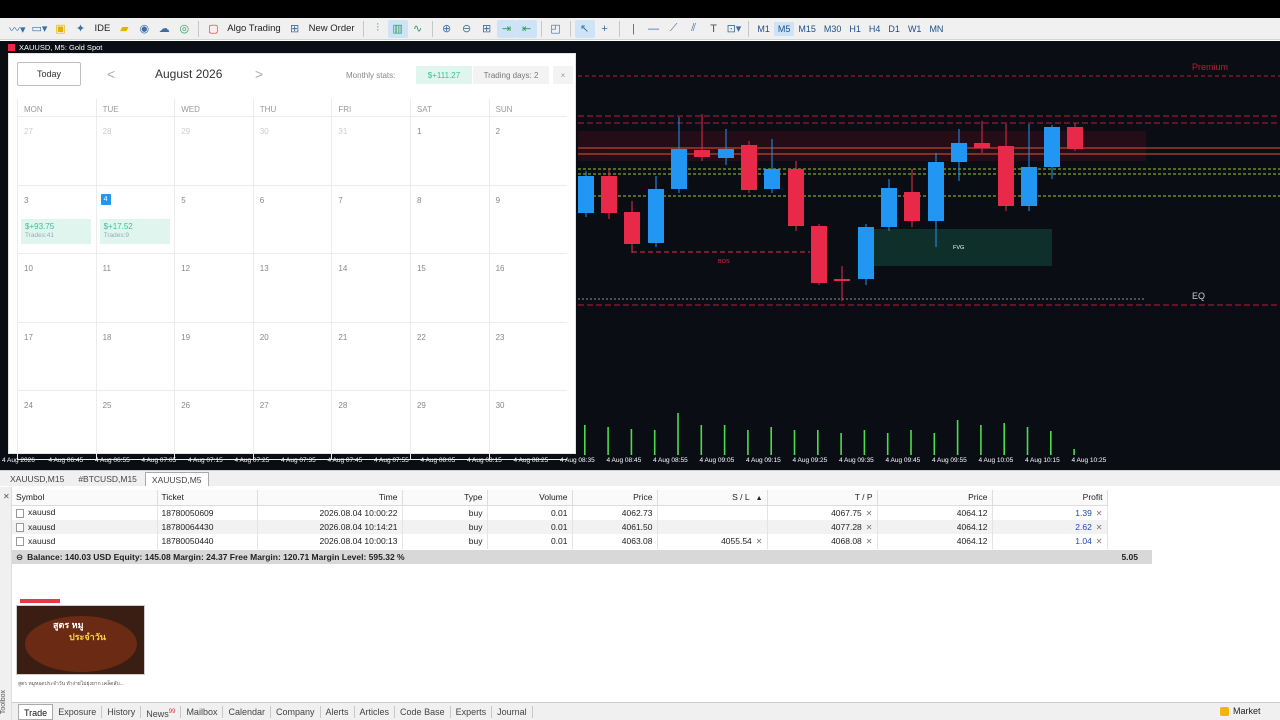 The height and width of the screenshot is (720, 1280). I want to click on calendar-day: 31, so click(370, 151).